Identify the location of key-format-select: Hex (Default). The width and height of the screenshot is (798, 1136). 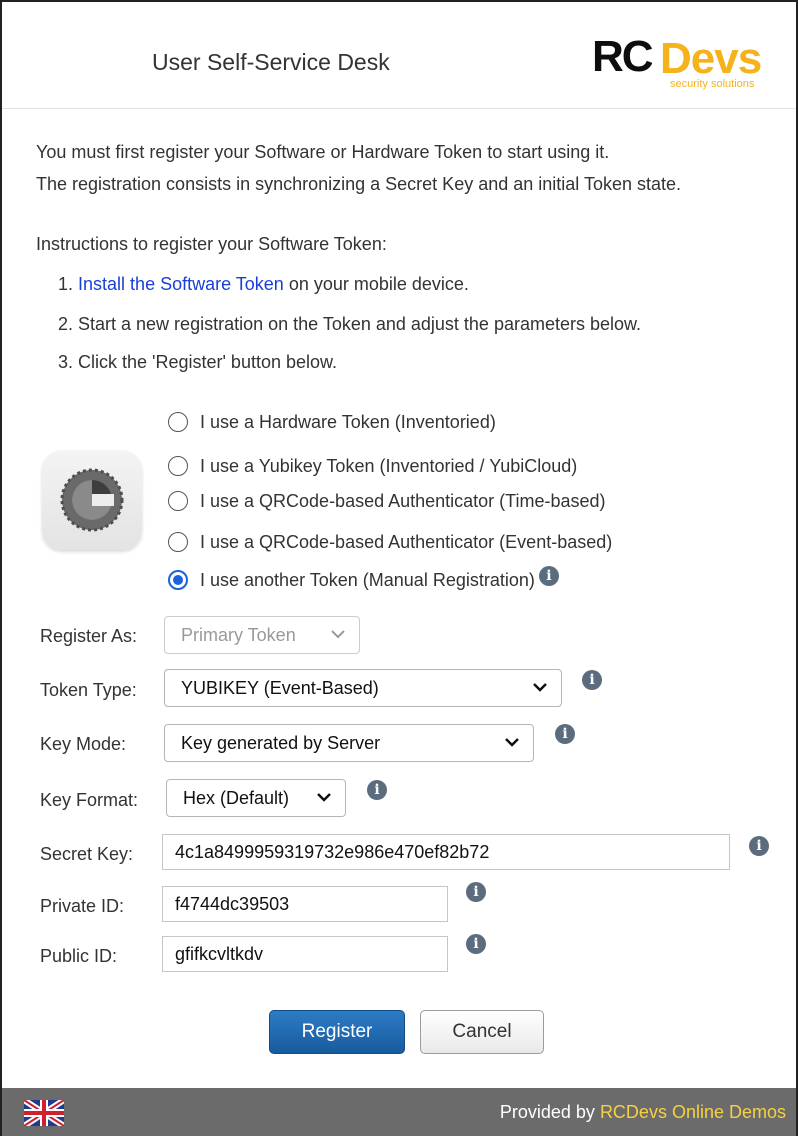
(256, 798).